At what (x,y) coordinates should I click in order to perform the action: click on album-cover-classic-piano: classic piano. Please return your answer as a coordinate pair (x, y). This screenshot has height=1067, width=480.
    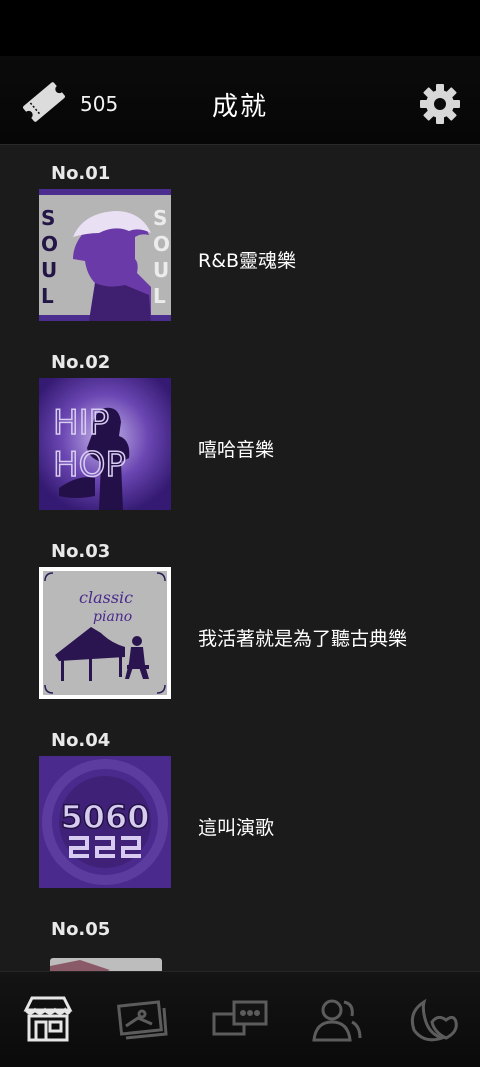
    Looking at the image, I should click on (105, 633).